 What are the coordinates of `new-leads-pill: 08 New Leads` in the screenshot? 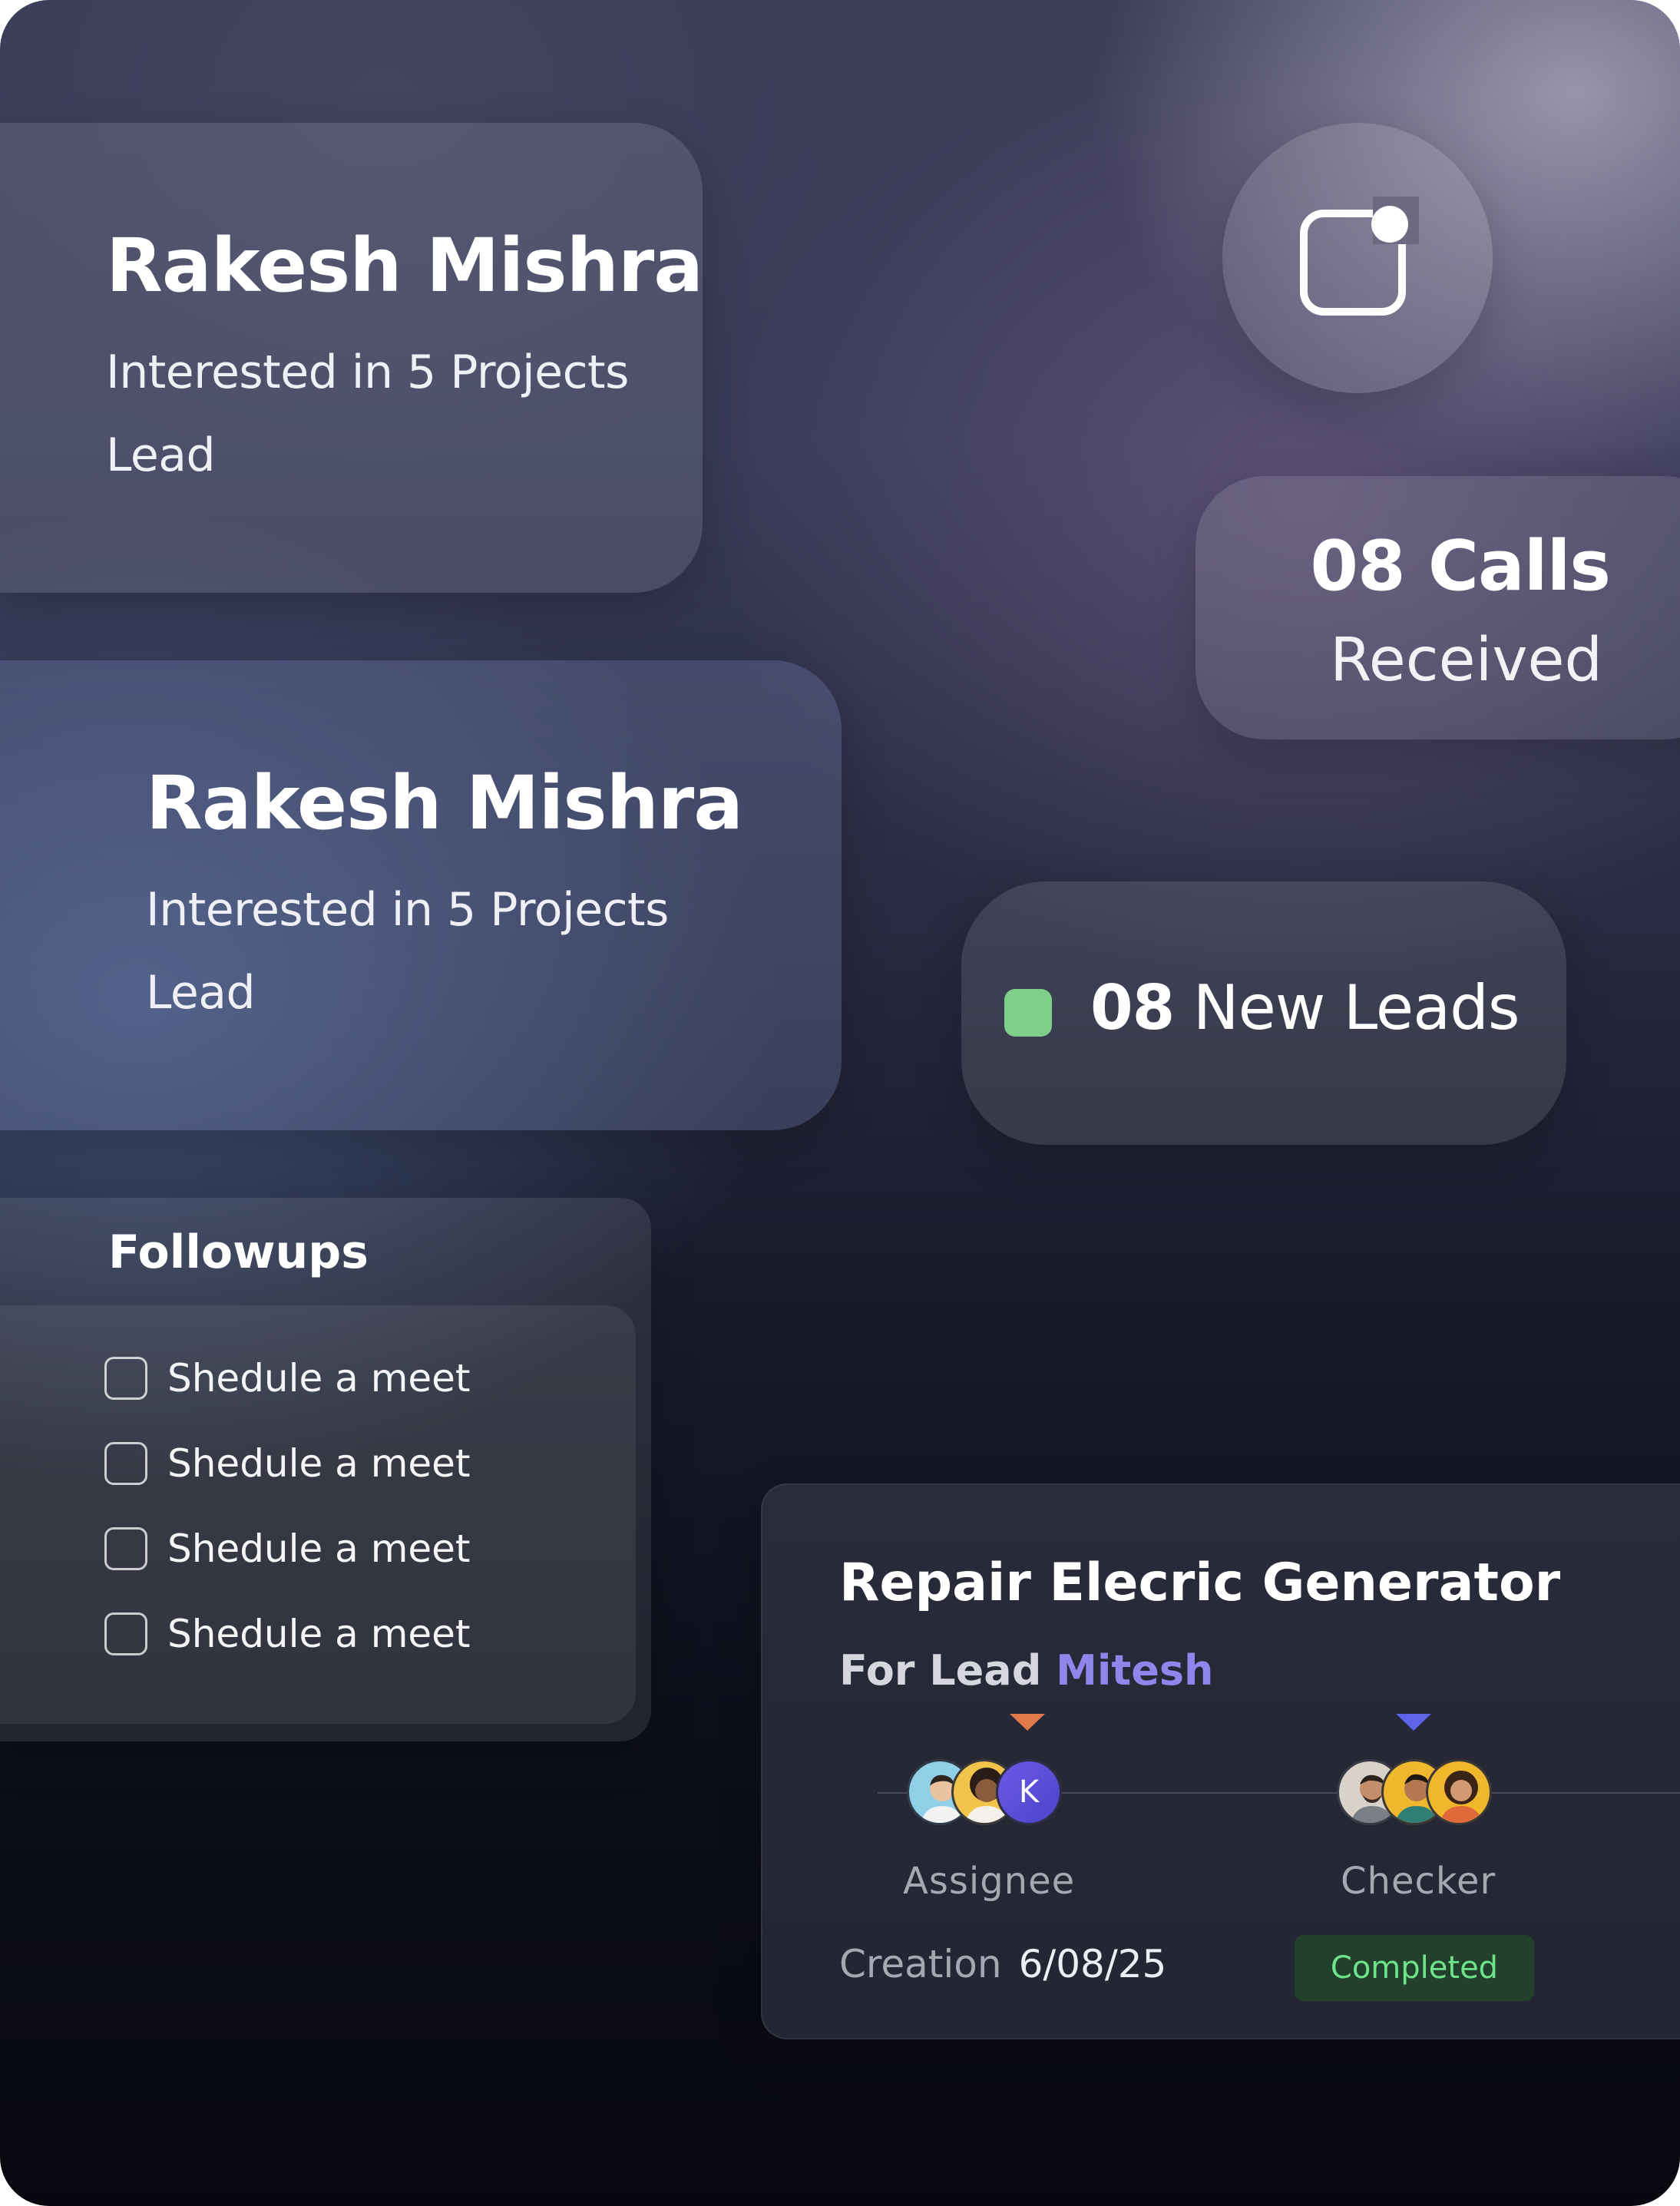 It's located at (1263, 1013).